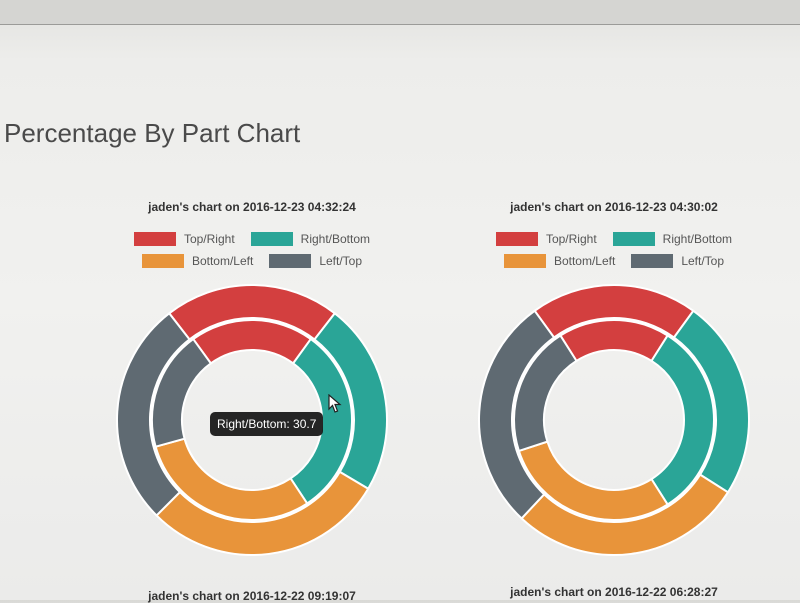  Describe the element at coordinates (152, 133) in the screenshot. I see `page-title: Percentage By Part Chart` at that location.